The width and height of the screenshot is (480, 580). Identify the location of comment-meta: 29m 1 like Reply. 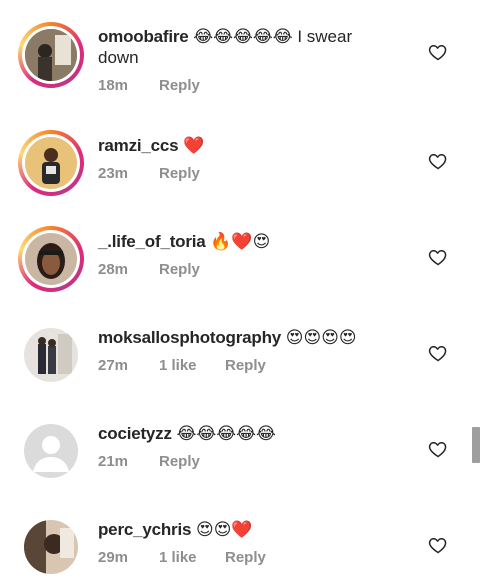
(182, 557).